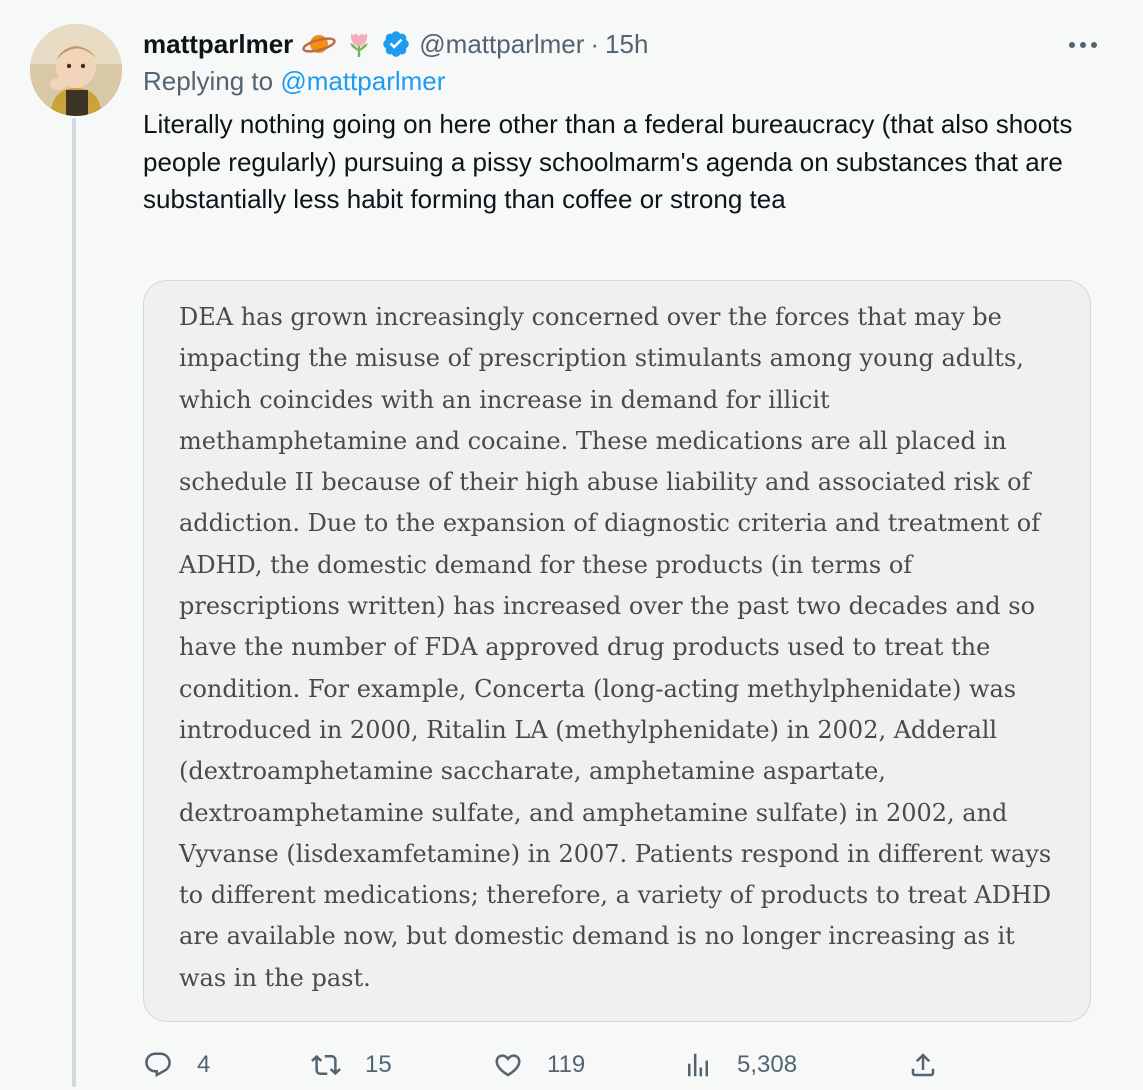 This screenshot has width=1143, height=1090. I want to click on planet-ringed-emoji-icon, so click(319, 44).